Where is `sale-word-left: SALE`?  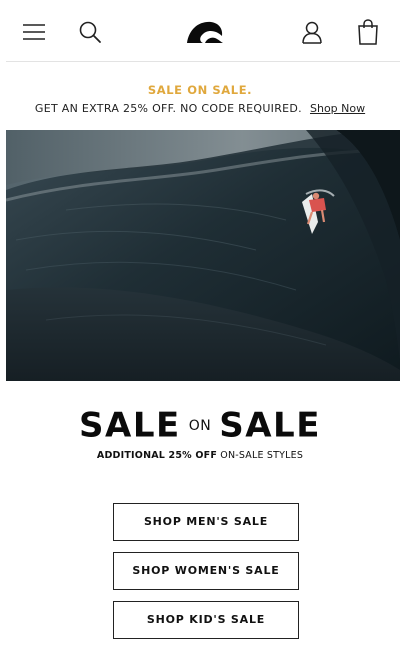 sale-word-left: SALE is located at coordinates (130, 425).